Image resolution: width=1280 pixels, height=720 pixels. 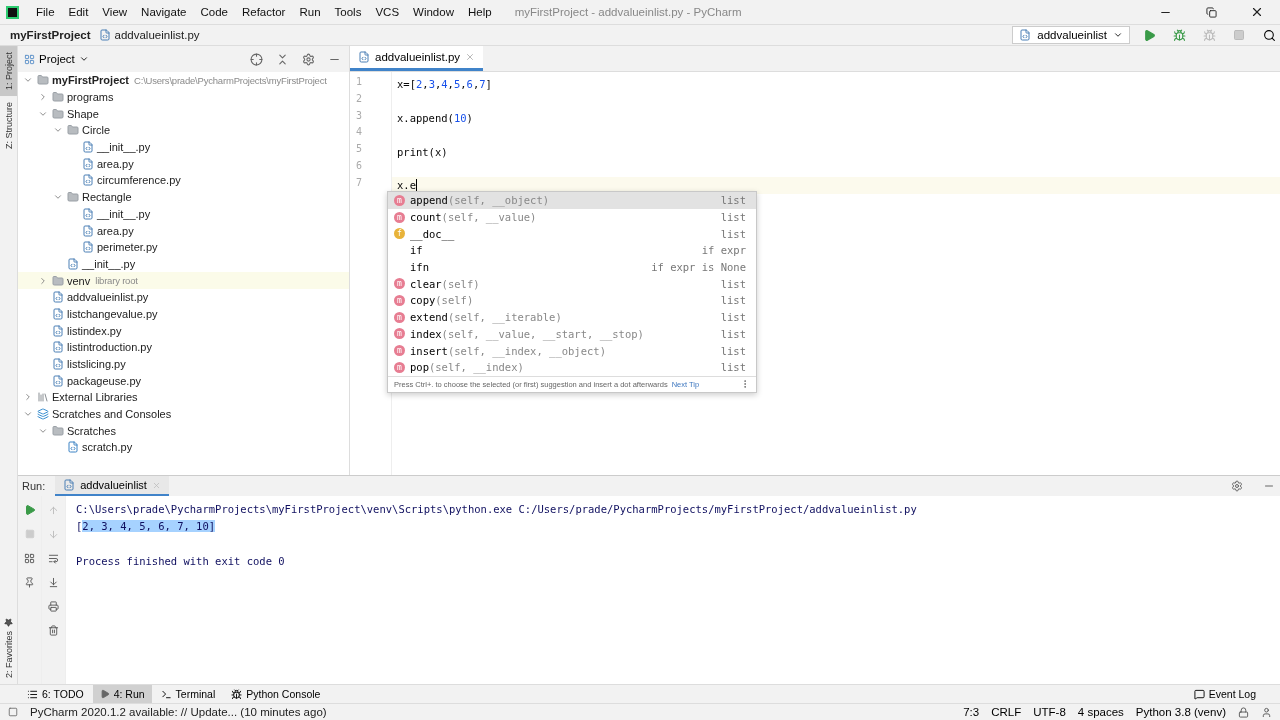 I want to click on editor-tab: addvalueinlist.py, so click(x=417, y=58).